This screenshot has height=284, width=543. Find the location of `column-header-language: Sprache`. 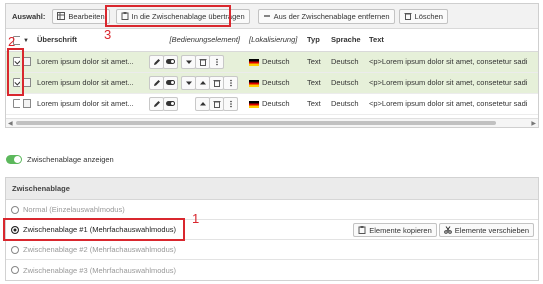

column-header-language: Sprache is located at coordinates (347, 40).